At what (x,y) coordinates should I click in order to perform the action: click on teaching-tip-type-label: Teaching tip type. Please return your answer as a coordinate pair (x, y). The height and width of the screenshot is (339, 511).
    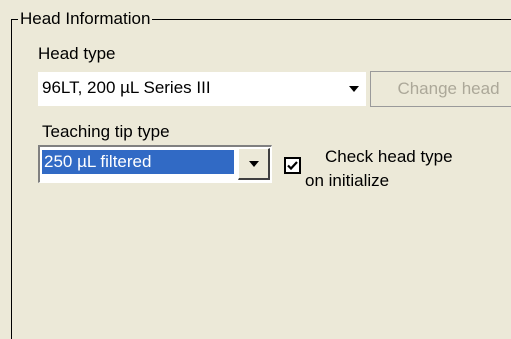
    Looking at the image, I should click on (106, 131).